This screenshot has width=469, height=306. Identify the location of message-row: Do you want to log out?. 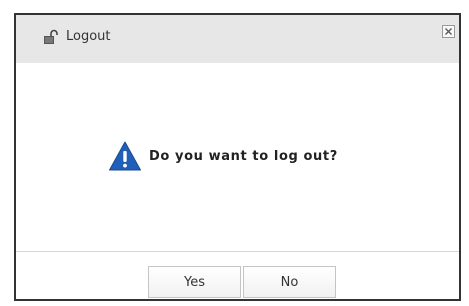
(223, 156).